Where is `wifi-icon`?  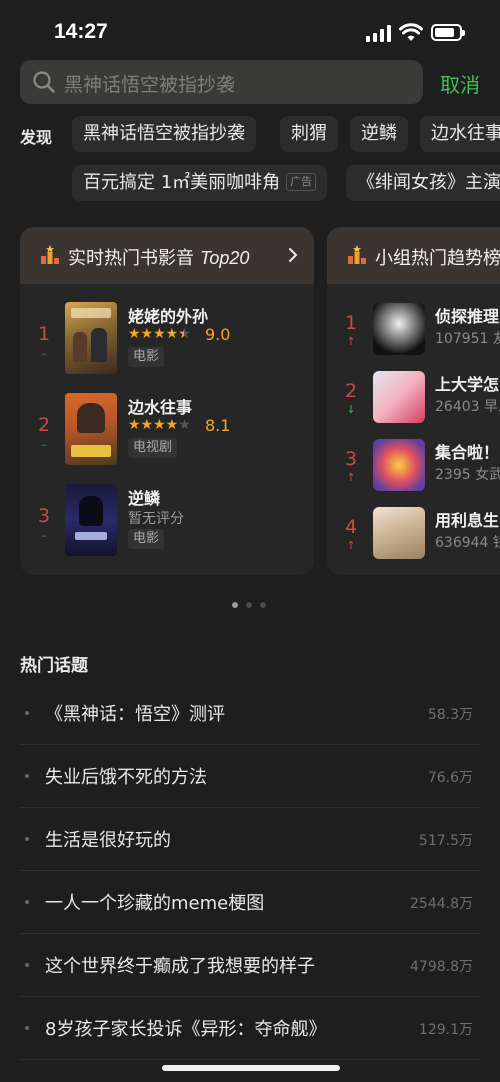 wifi-icon is located at coordinates (411, 32).